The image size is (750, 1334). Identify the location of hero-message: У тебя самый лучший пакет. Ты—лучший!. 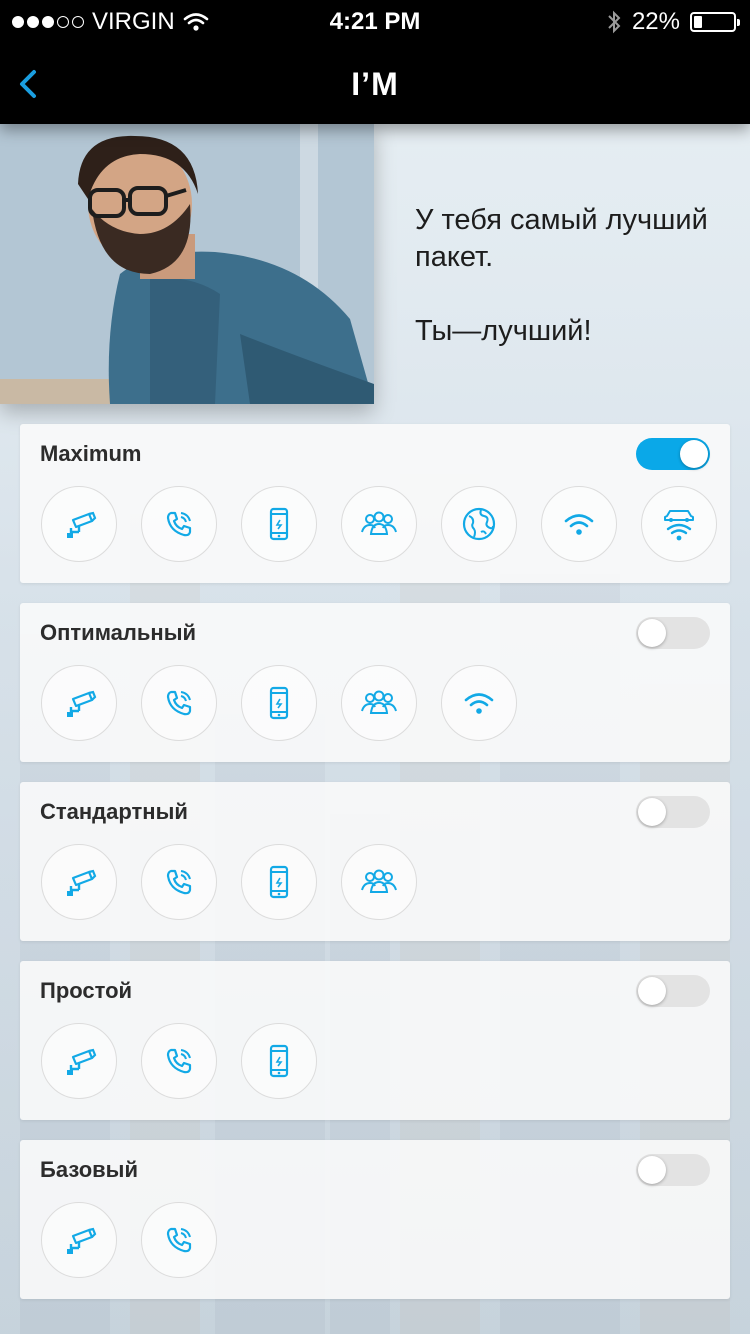
(575, 276).